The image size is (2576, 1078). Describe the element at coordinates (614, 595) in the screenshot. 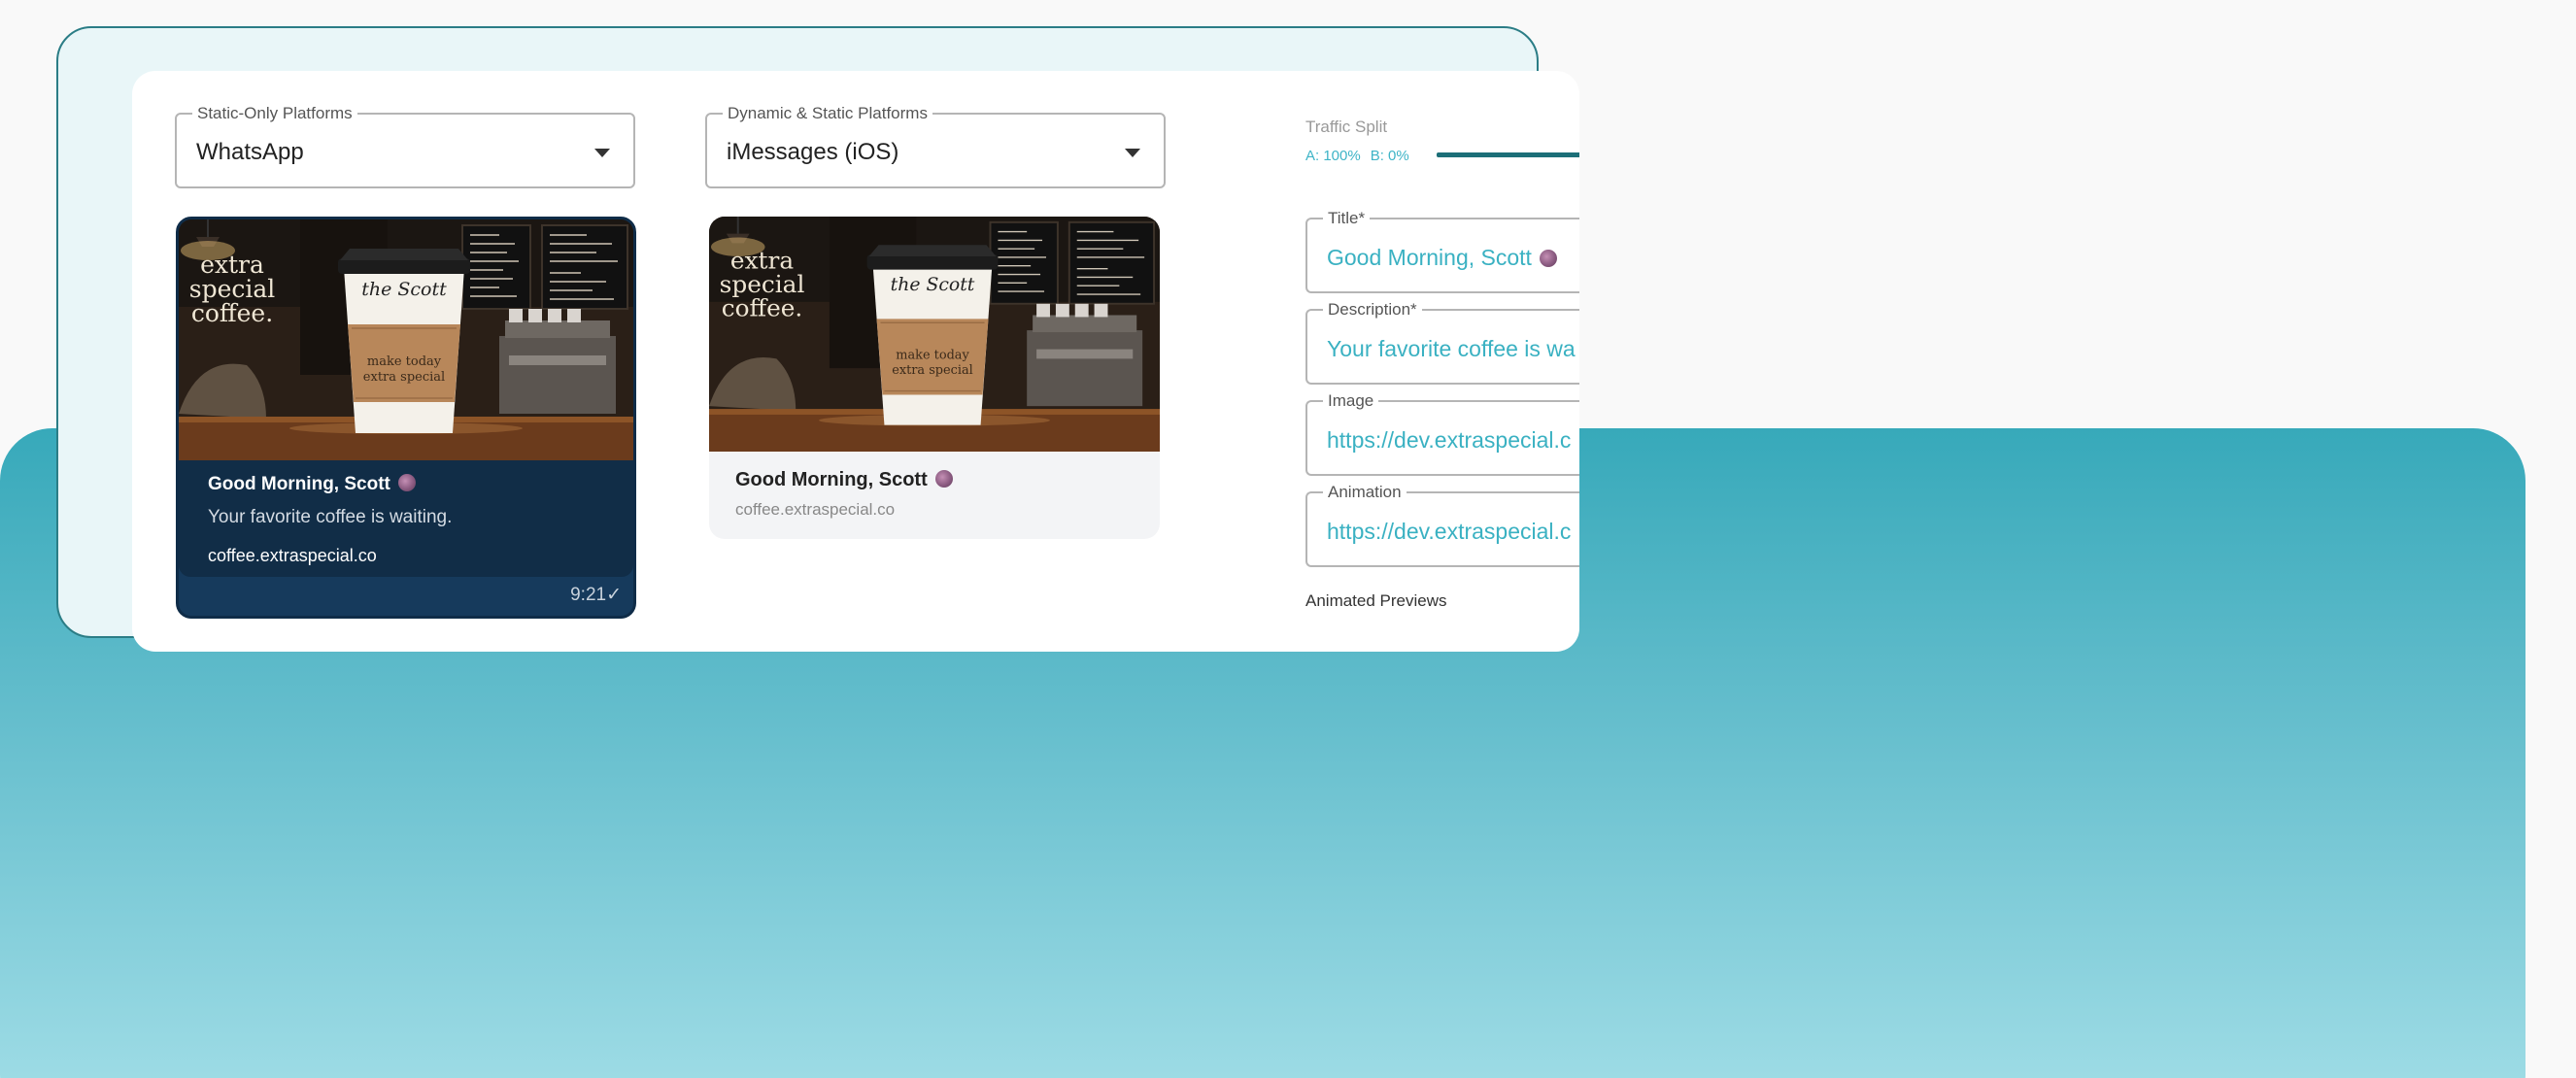

I see `read-check-icon: ✓` at that location.